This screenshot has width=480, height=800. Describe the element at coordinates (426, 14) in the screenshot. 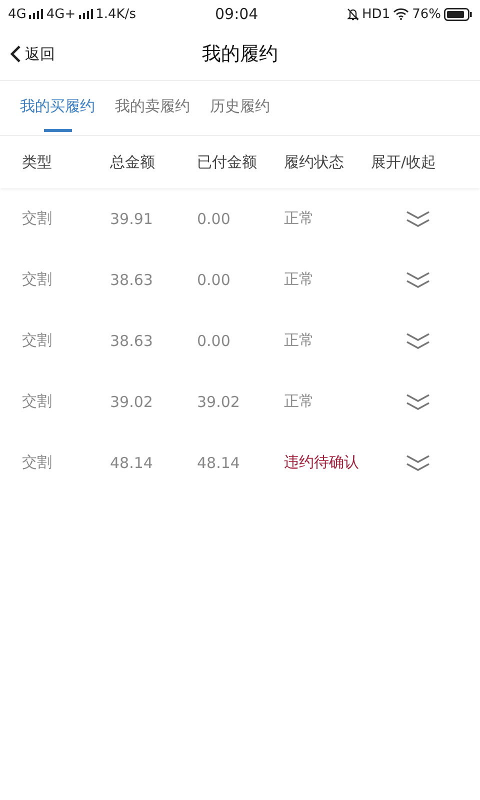

I see `battery-level: 76%` at that location.